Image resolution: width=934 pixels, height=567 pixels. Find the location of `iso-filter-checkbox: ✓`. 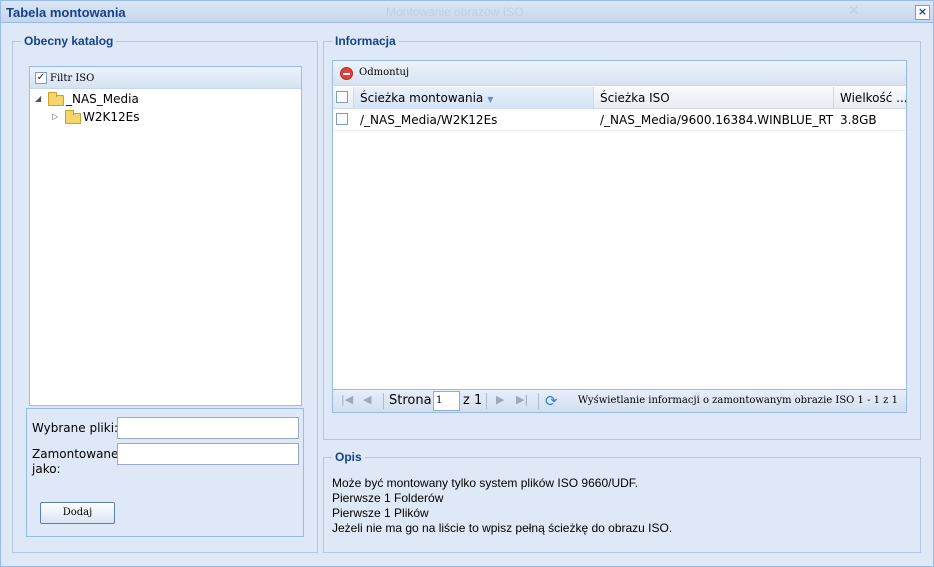

iso-filter-checkbox: ✓ is located at coordinates (41, 78).